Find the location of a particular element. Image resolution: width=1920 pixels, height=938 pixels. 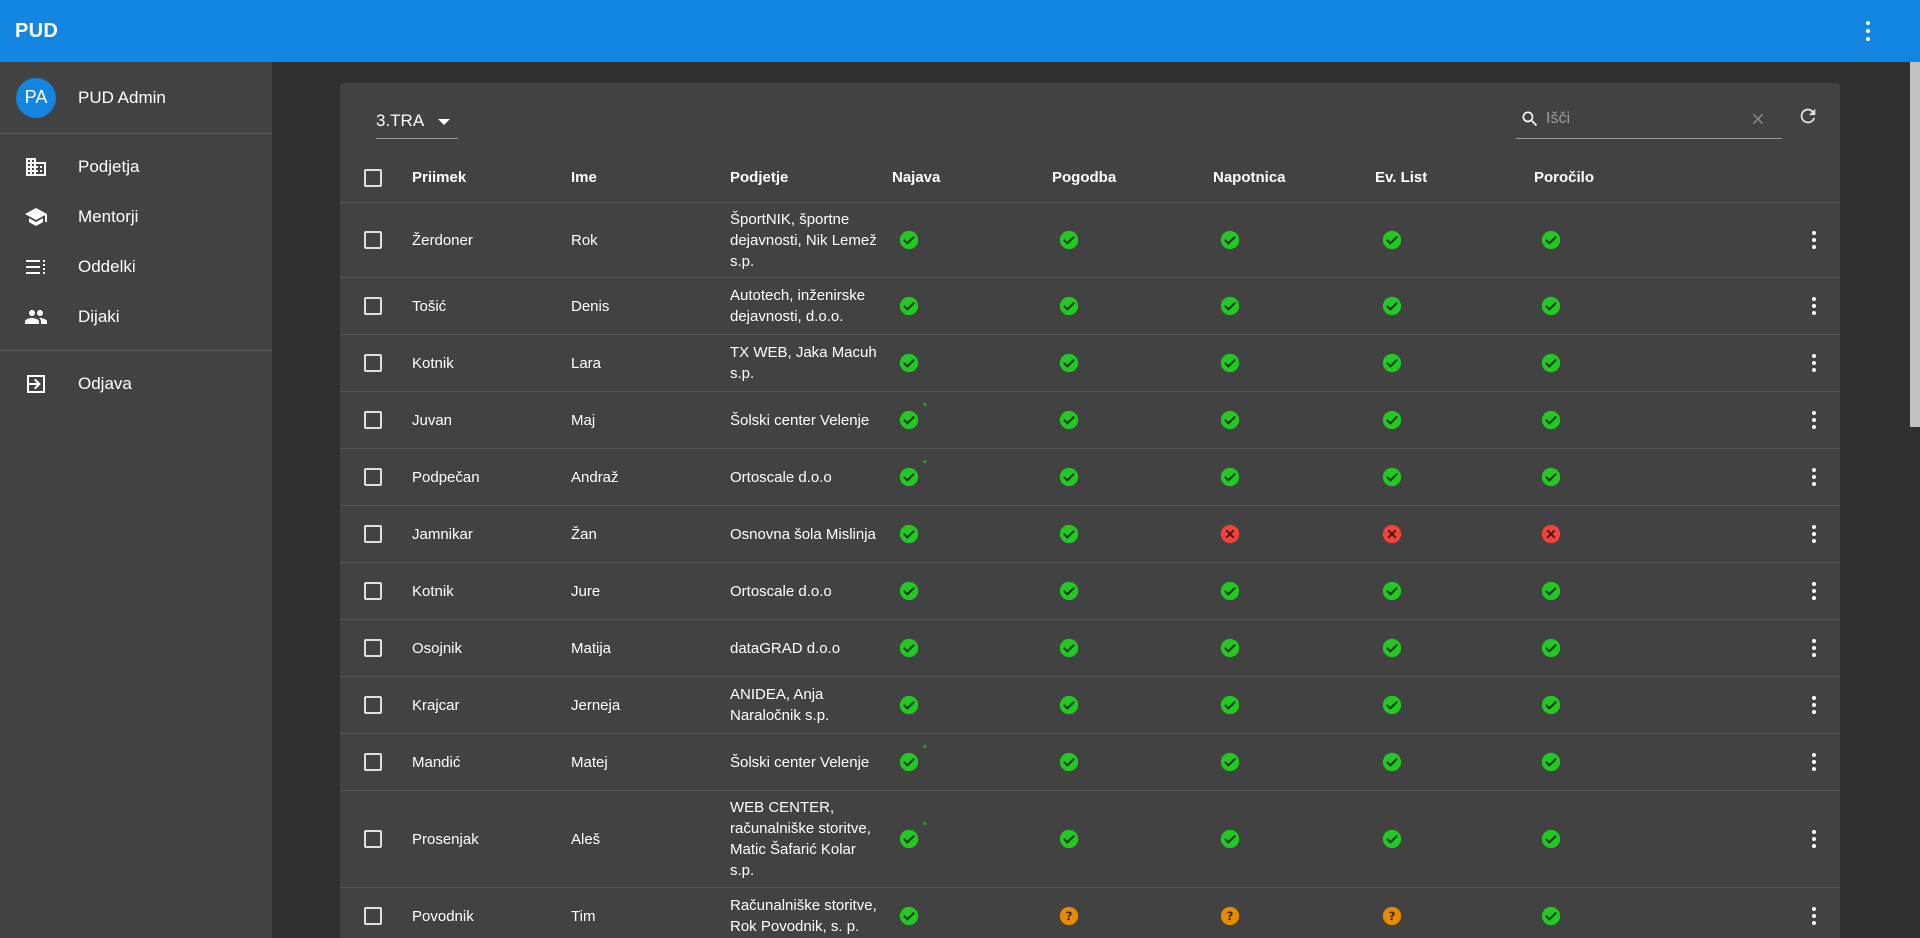

user-name: PUD Admin is located at coordinates (122, 97).